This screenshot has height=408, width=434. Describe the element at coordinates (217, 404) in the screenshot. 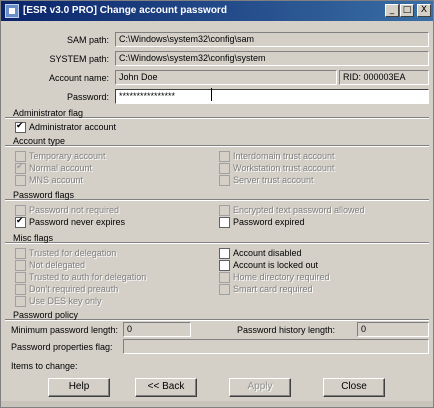

I see `bottom-edge` at that location.